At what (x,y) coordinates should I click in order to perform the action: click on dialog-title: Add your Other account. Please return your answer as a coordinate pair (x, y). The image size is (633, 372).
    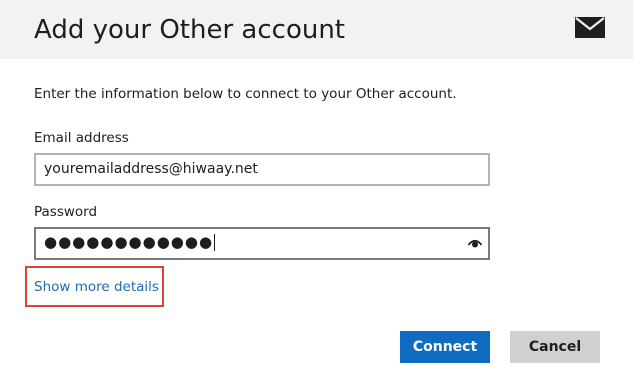
    Looking at the image, I should click on (189, 30).